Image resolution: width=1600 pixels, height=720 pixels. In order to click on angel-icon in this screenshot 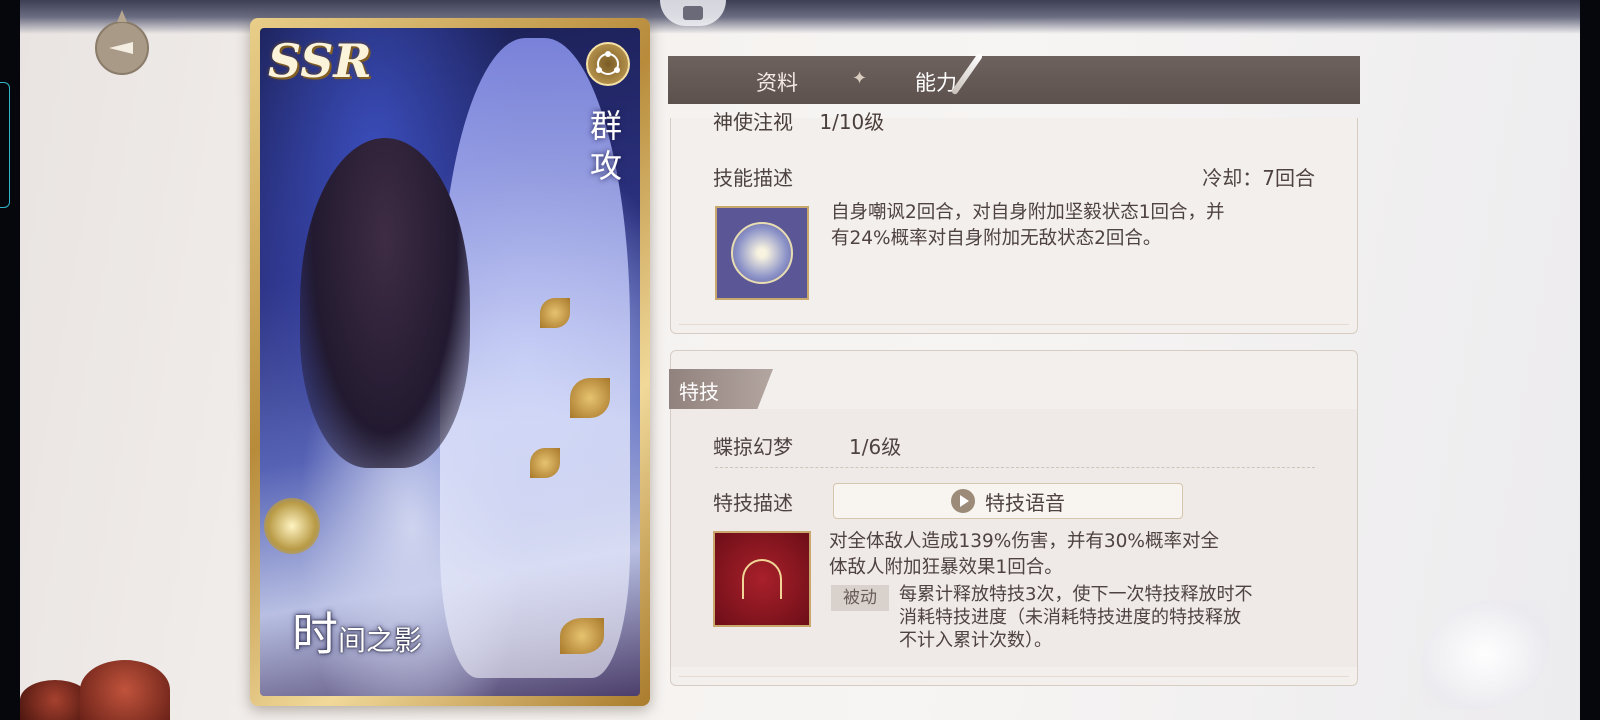, I will do `click(762, 253)`.